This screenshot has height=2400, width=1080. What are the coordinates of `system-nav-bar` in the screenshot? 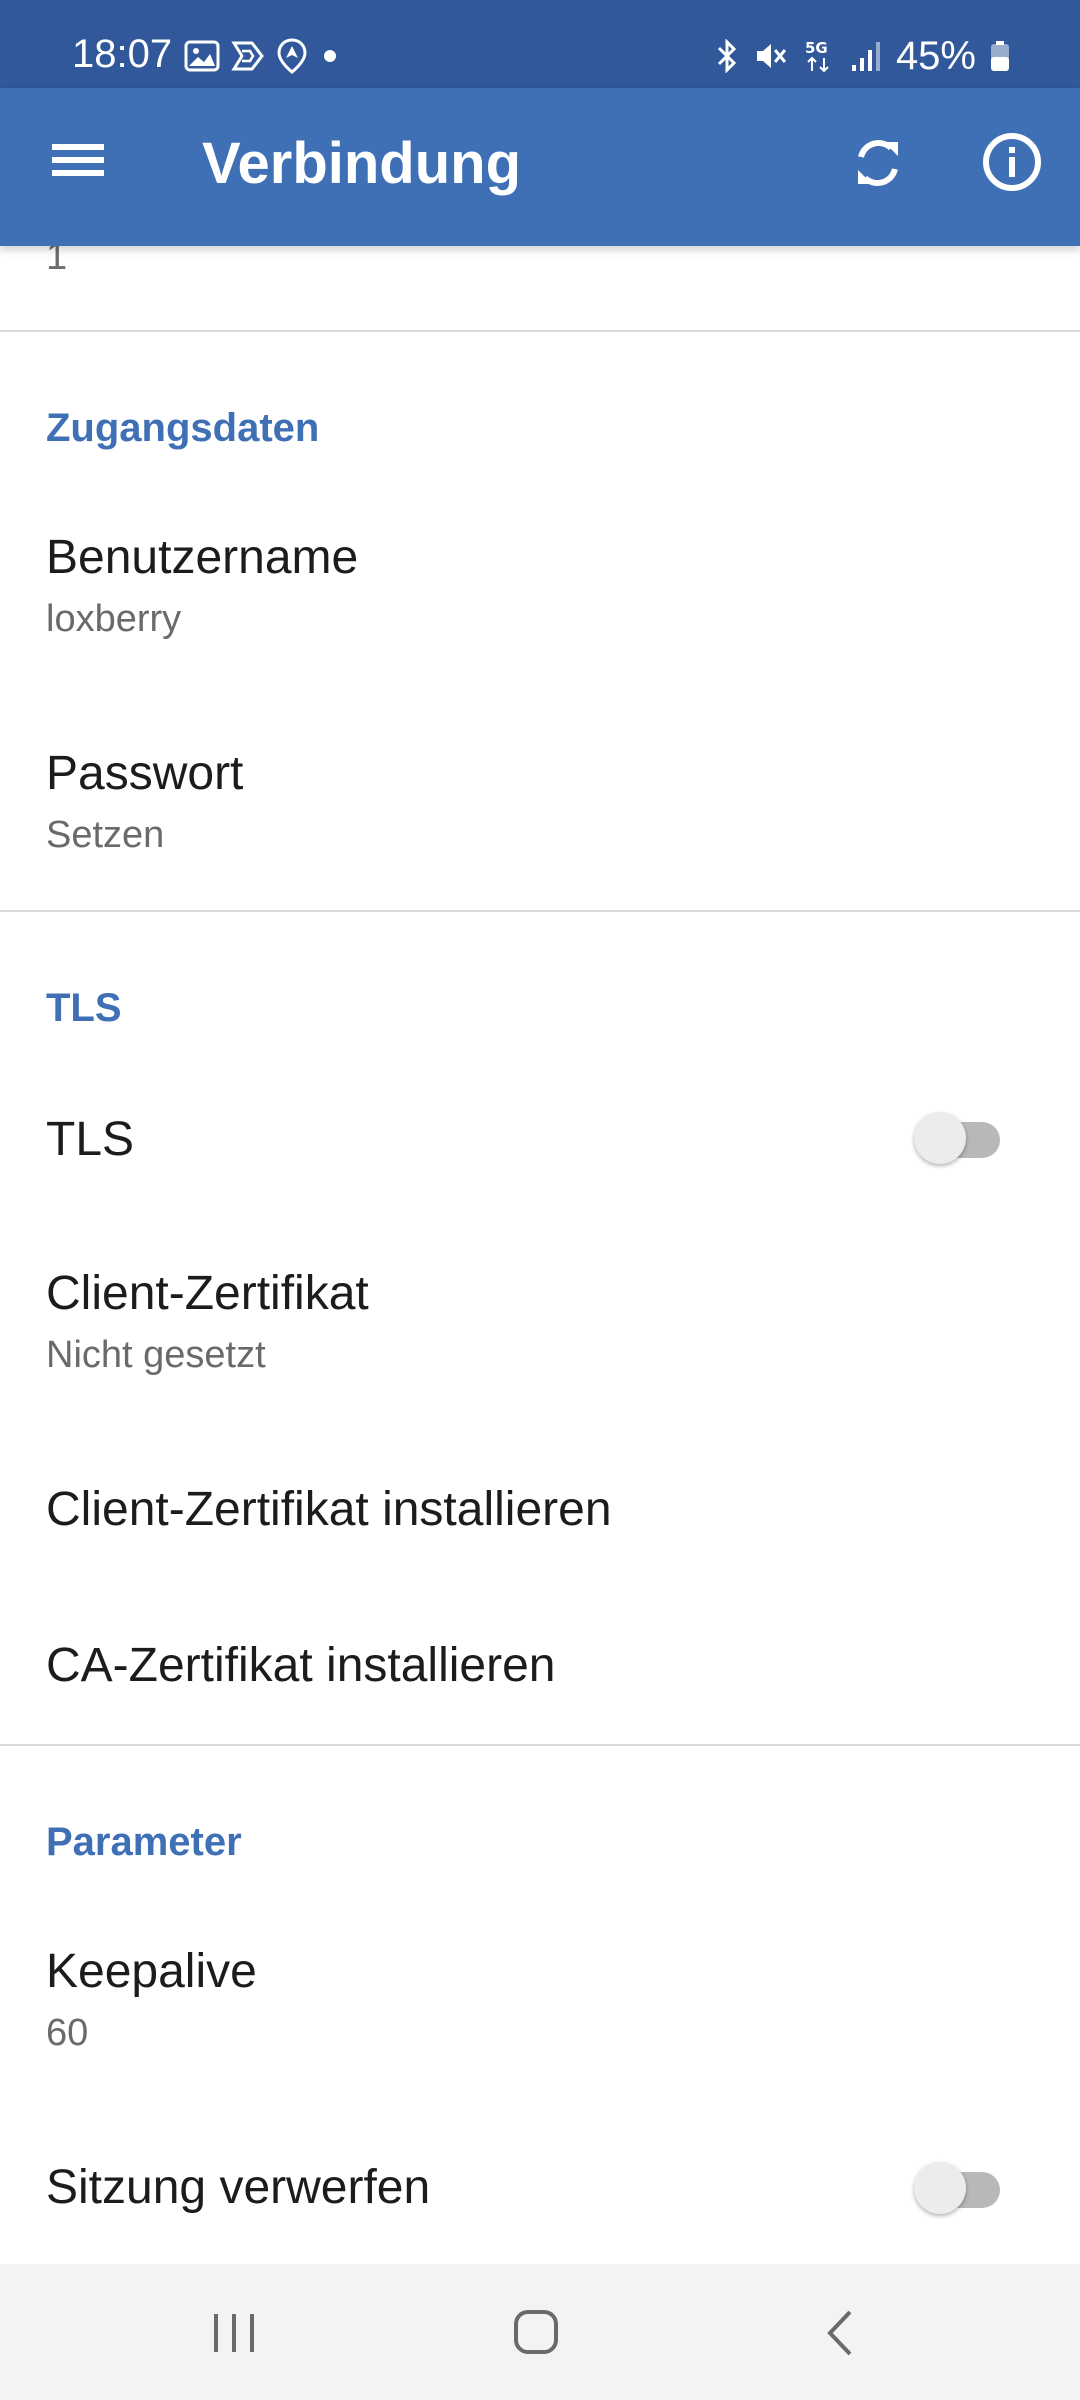 It's located at (540, 2332).